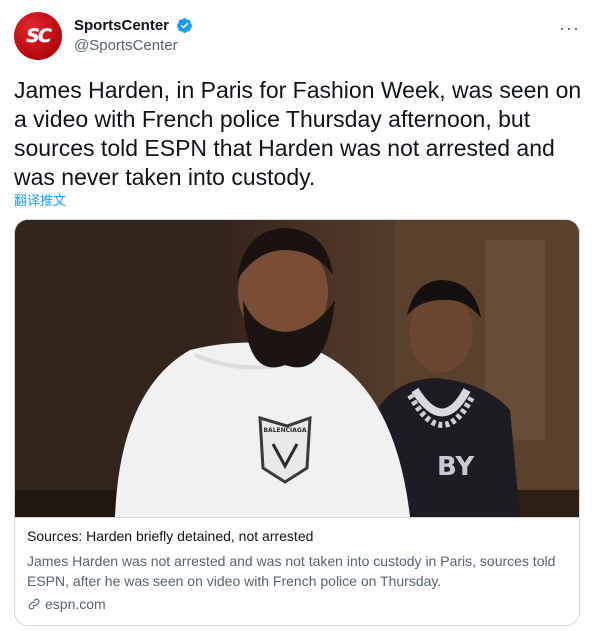 Image resolution: width=597 pixels, height=631 pixels. What do you see at coordinates (121, 25) in the screenshot?
I see `display-name: SportsCenter` at bounding box center [121, 25].